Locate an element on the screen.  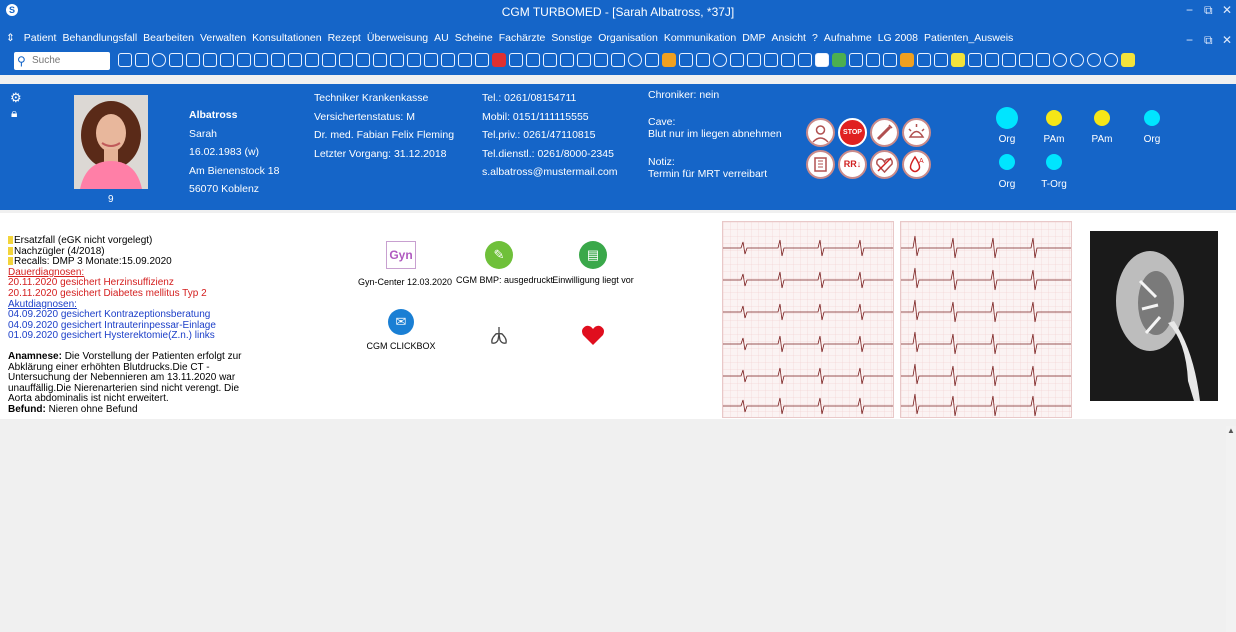
menu-item: Fachärzte is located at coordinates (522, 38).